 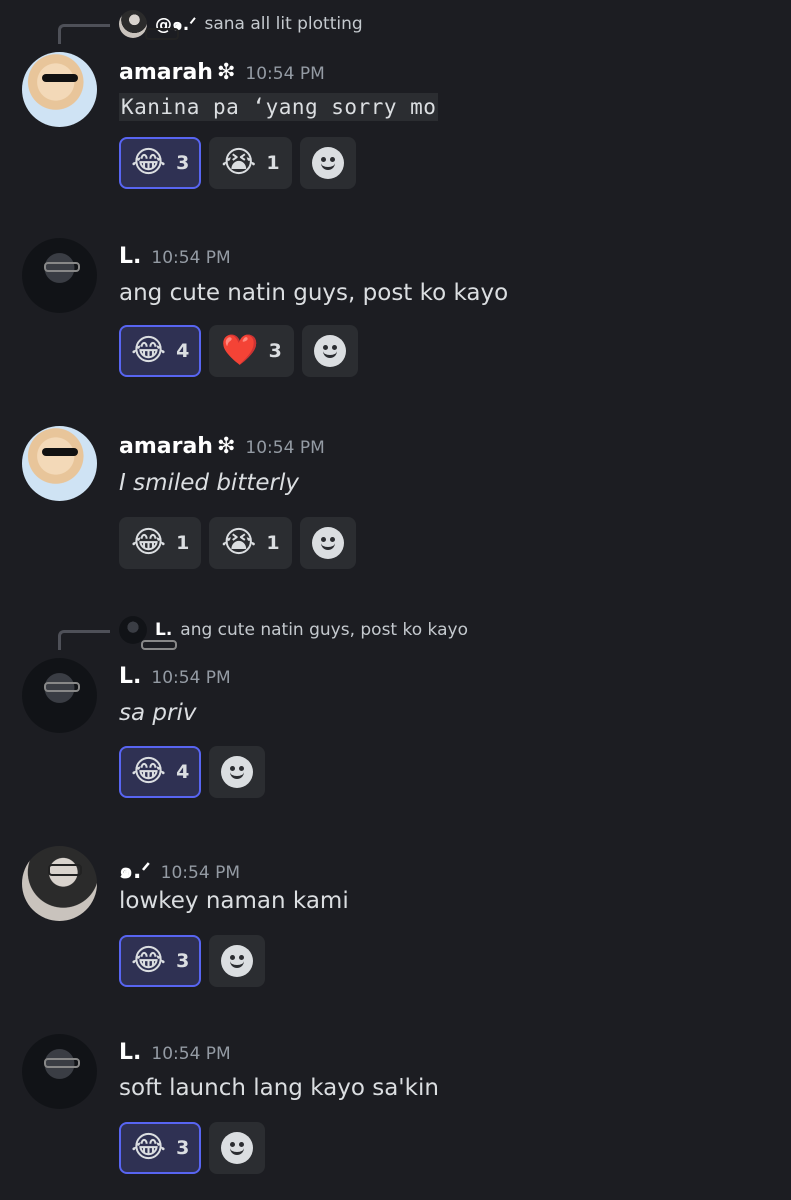 What do you see at coordinates (164, 630) in the screenshot?
I see `reply-author: L.` at bounding box center [164, 630].